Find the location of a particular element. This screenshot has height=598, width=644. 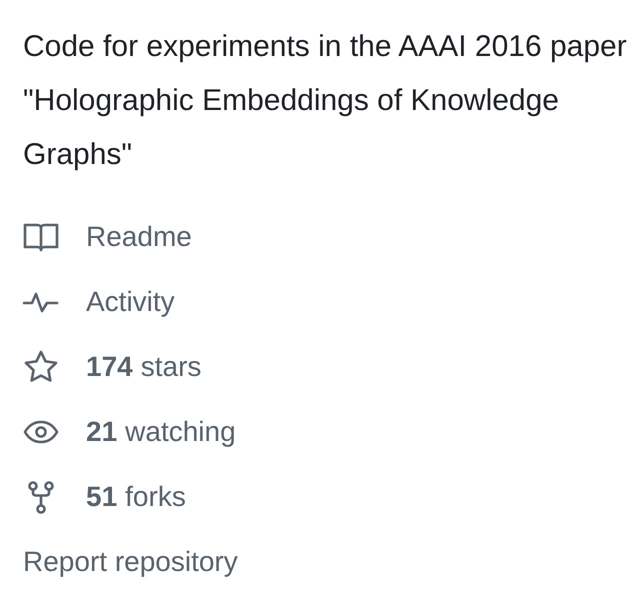

stars-link: 174 stars is located at coordinates (112, 366).